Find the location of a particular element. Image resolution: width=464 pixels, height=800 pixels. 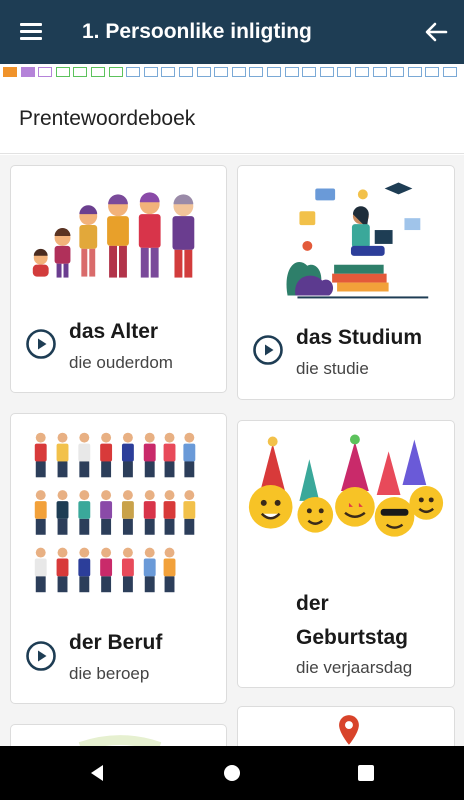

lesson-progress-bar is located at coordinates (232, 72).